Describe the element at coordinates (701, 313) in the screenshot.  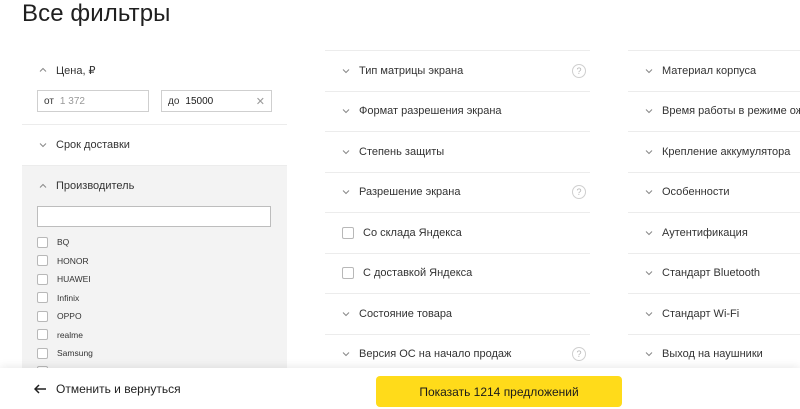
I see `filter-label: Стандарт Wi-Fi` at that location.